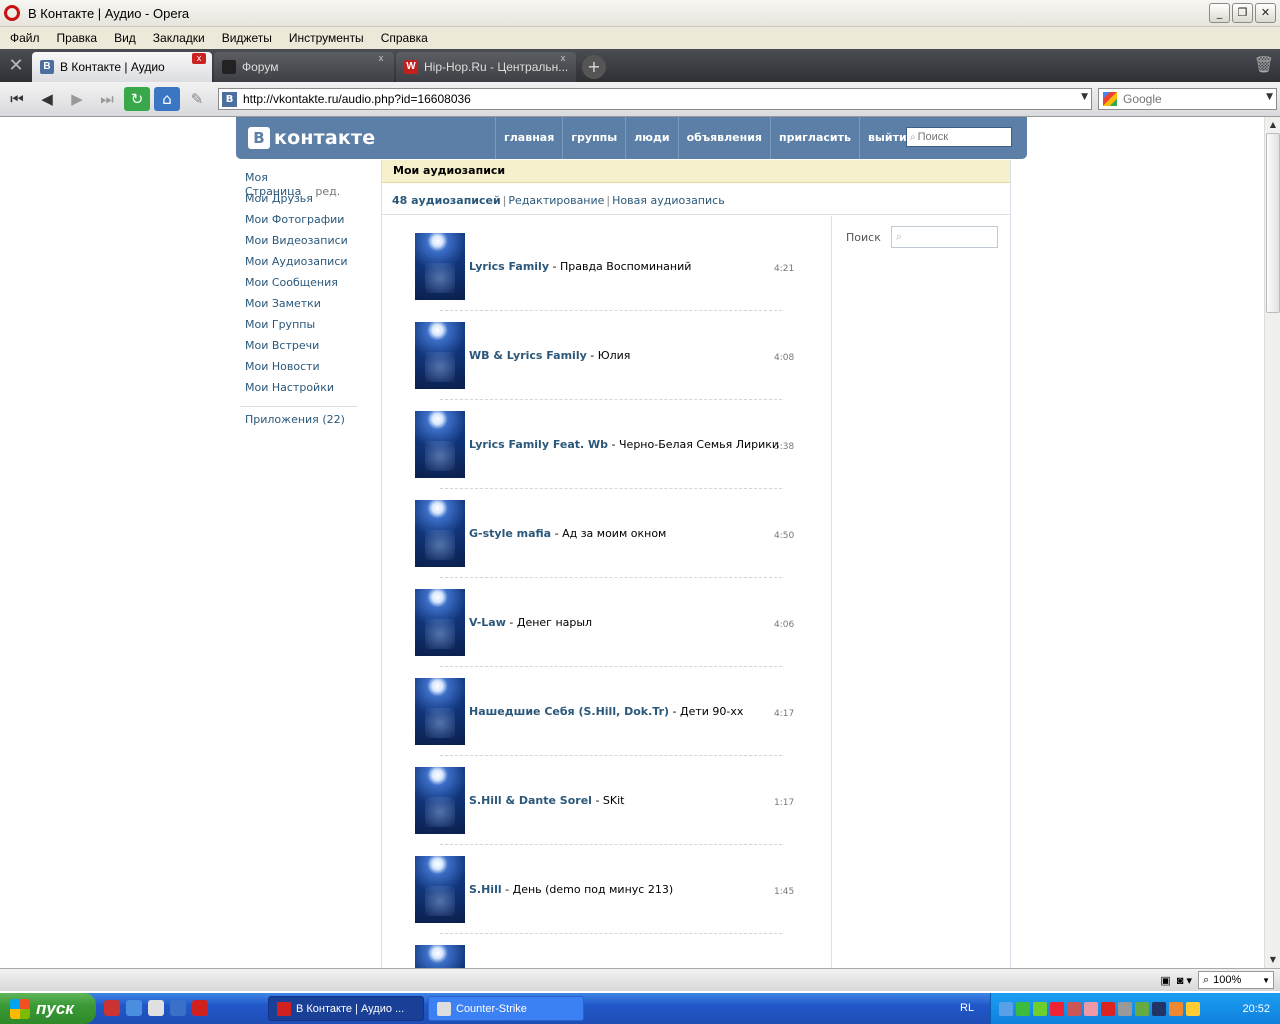 Image resolution: width=1280 pixels, height=1024 pixels. Describe the element at coordinates (137, 99) in the screenshot. I see `reload-icon: ↻` at that location.